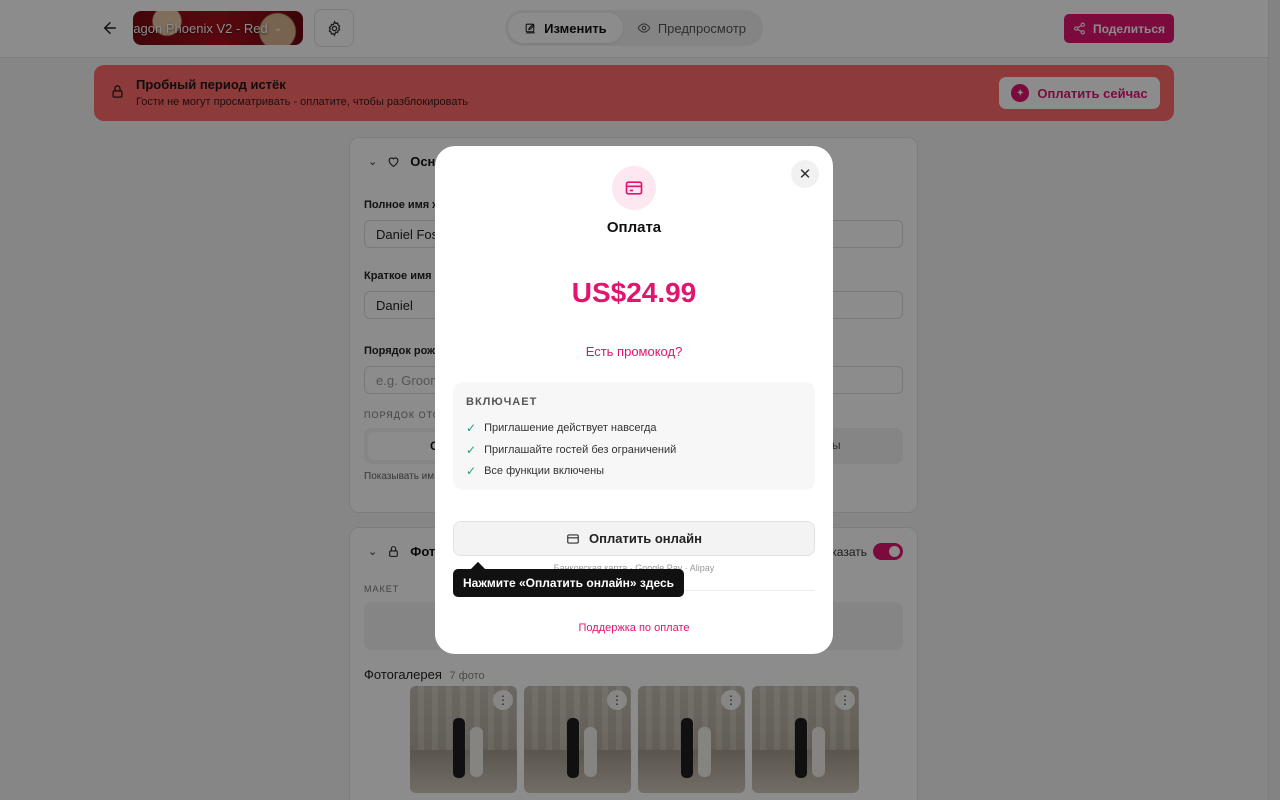 The image size is (1280, 800). I want to click on feature-item: ✓ Приглашение действует навсегда, so click(561, 428).